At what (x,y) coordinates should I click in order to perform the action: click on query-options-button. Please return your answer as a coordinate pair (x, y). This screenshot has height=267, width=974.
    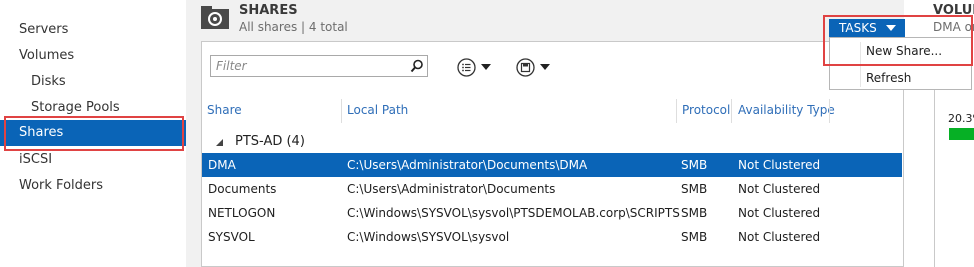
    Looking at the image, I should click on (474, 67).